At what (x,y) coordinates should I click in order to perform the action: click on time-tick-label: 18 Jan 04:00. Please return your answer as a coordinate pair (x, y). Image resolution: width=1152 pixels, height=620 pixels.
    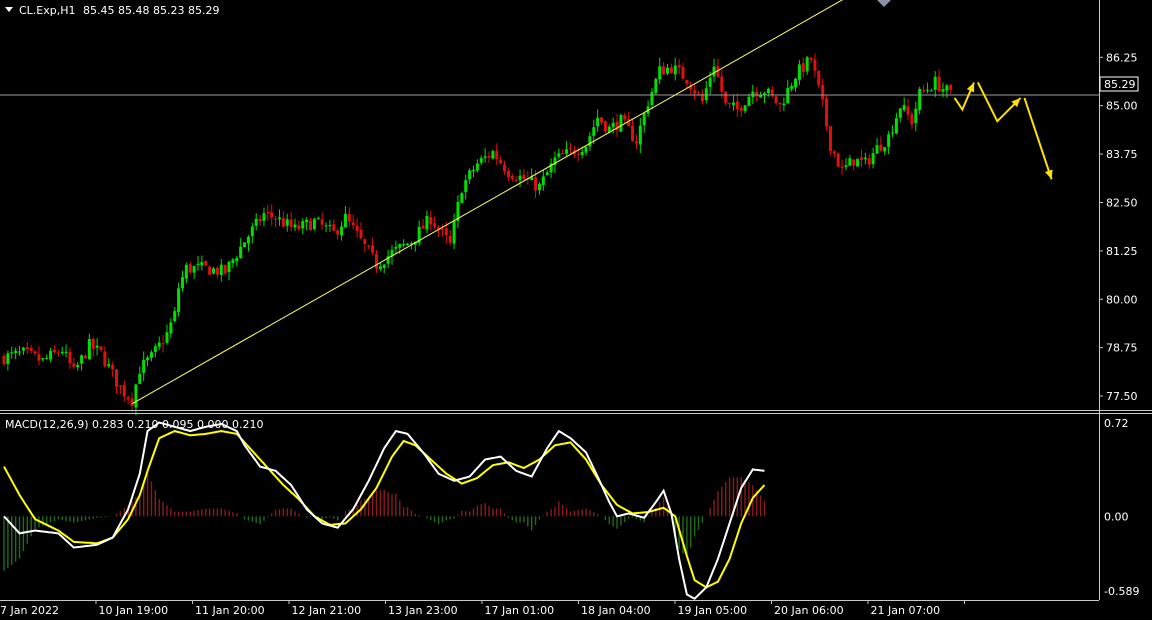
    Looking at the image, I should click on (616, 610).